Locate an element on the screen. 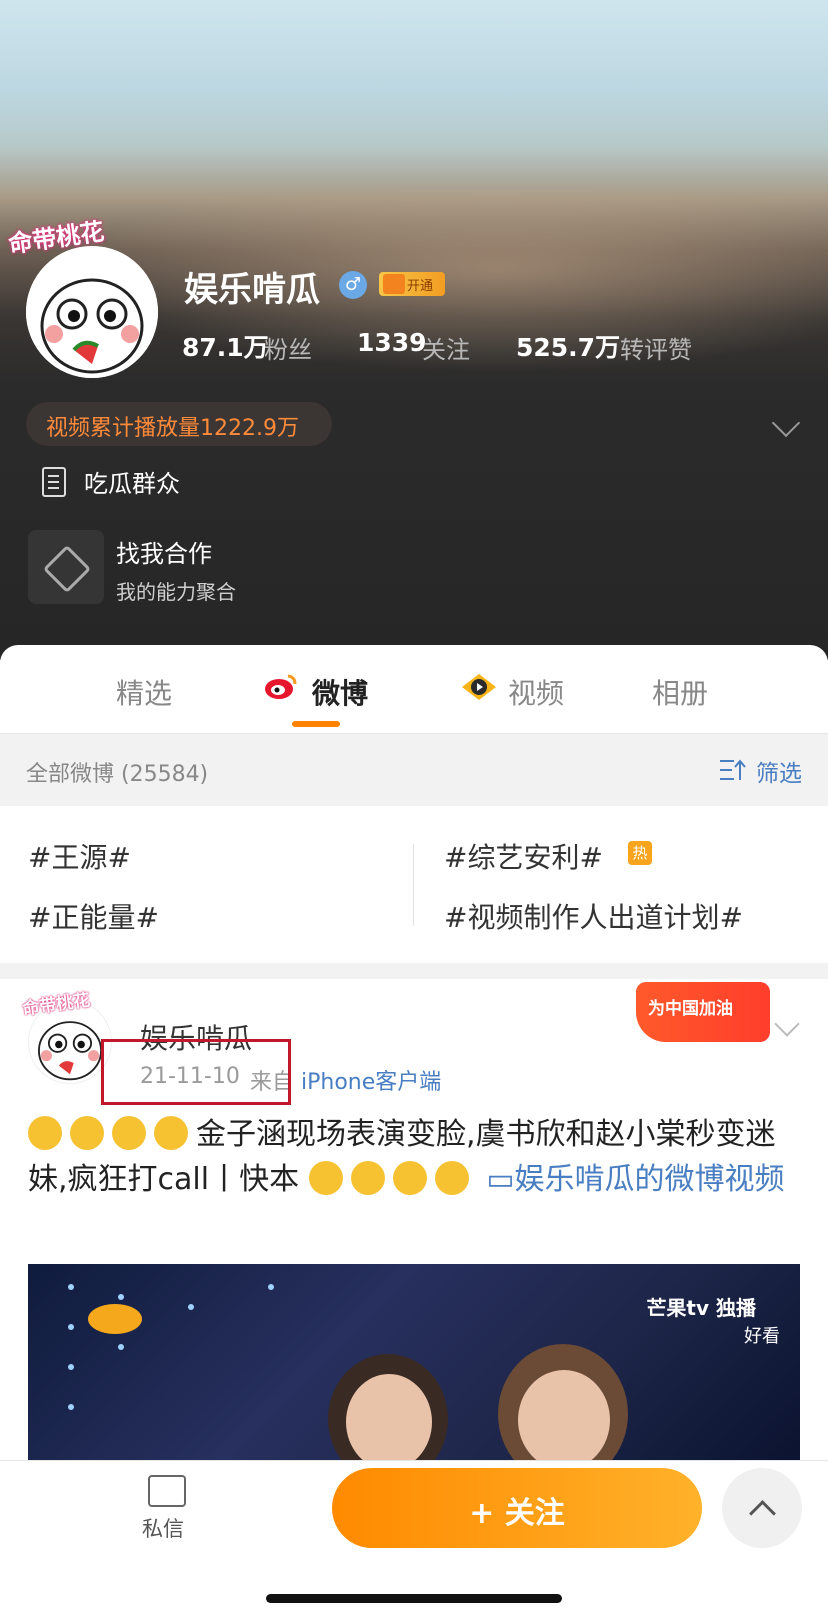 The height and width of the screenshot is (1622, 828). video-tab-icon is located at coordinates (479, 687).